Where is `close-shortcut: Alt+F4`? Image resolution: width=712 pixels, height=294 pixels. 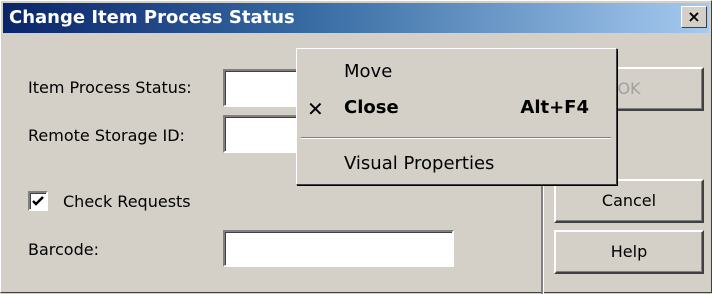
close-shortcut: Alt+F4 is located at coordinates (554, 107).